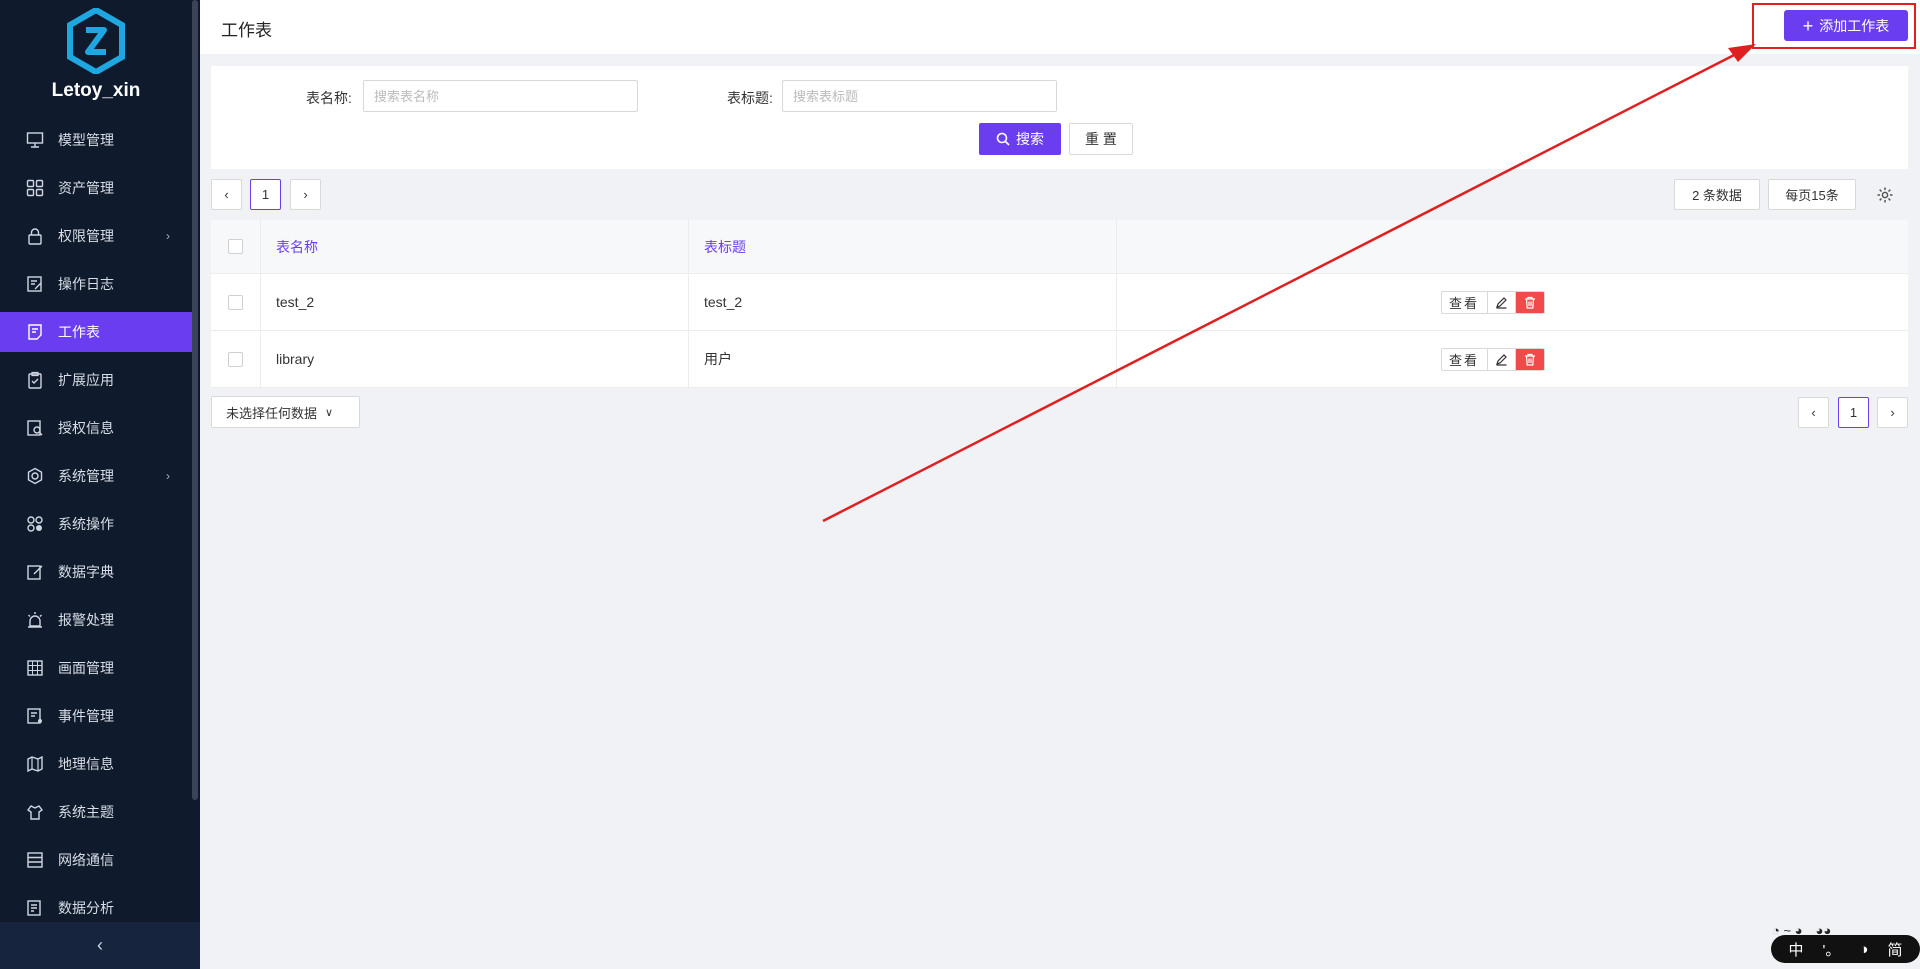  What do you see at coordinates (86, 716) in the screenshot?
I see `sidebar-item-label: 事件管理` at bounding box center [86, 716].